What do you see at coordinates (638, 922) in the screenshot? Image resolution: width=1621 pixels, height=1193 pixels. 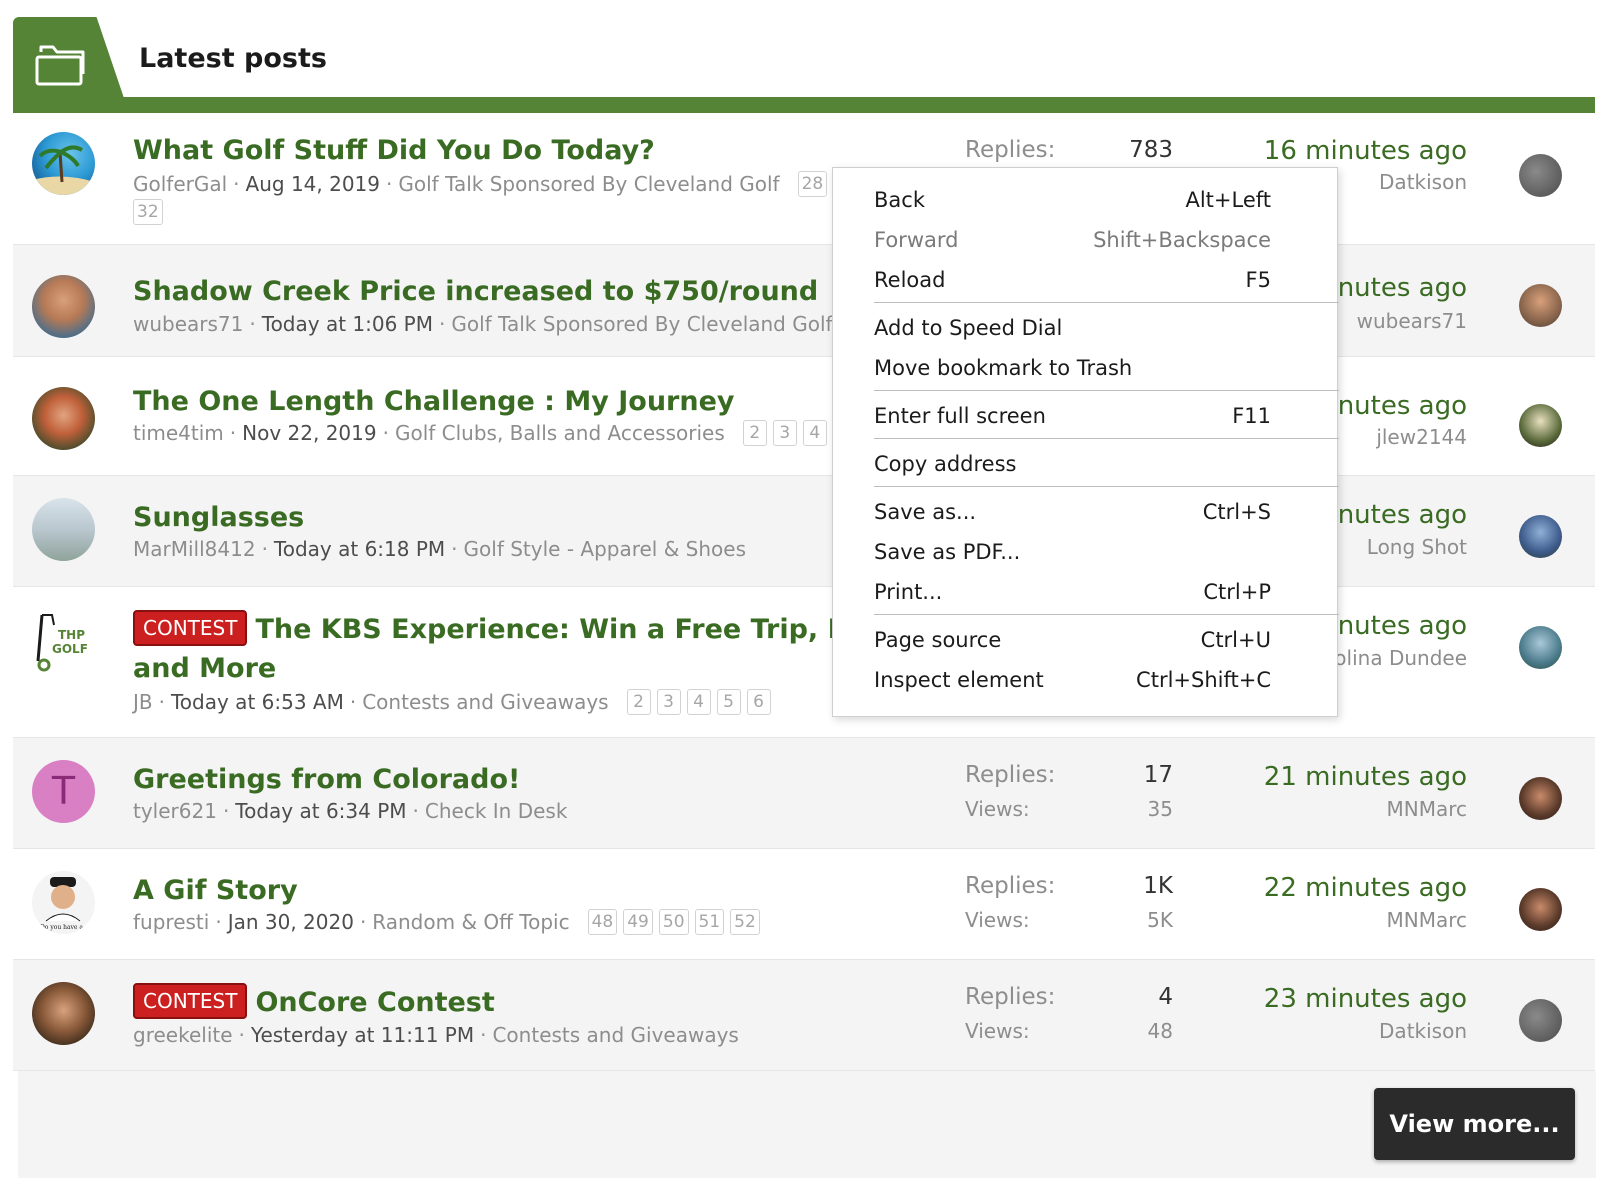 I see `page-link: 49` at bounding box center [638, 922].